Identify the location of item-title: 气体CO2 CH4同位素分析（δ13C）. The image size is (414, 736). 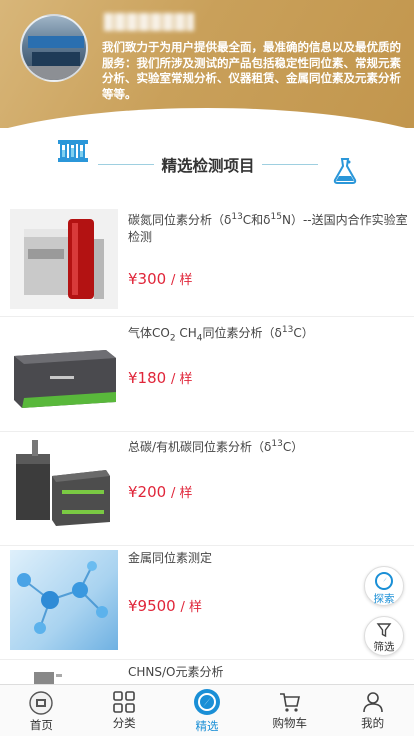
(221, 334).